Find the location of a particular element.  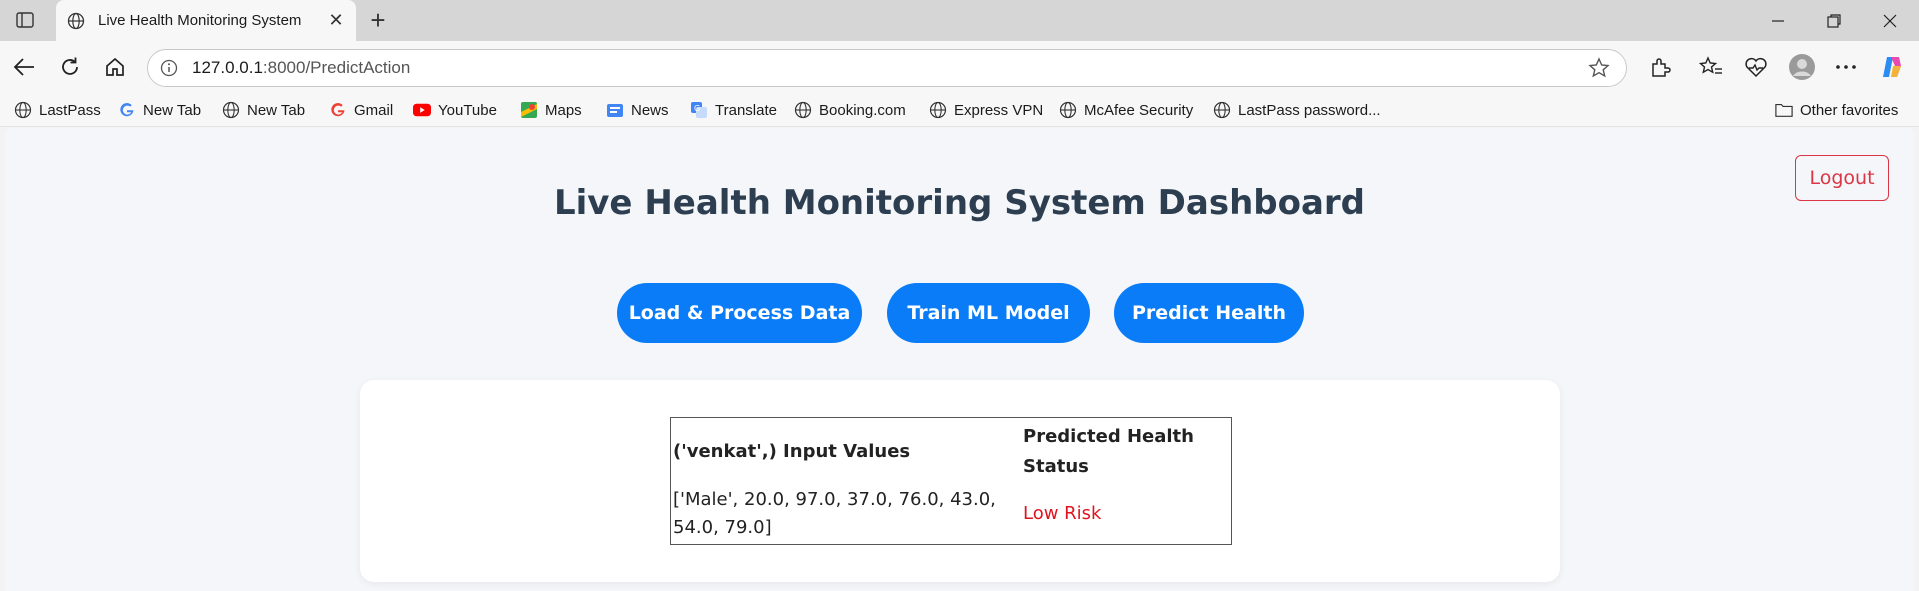

svg-text: G is located at coordinates (697, 108).